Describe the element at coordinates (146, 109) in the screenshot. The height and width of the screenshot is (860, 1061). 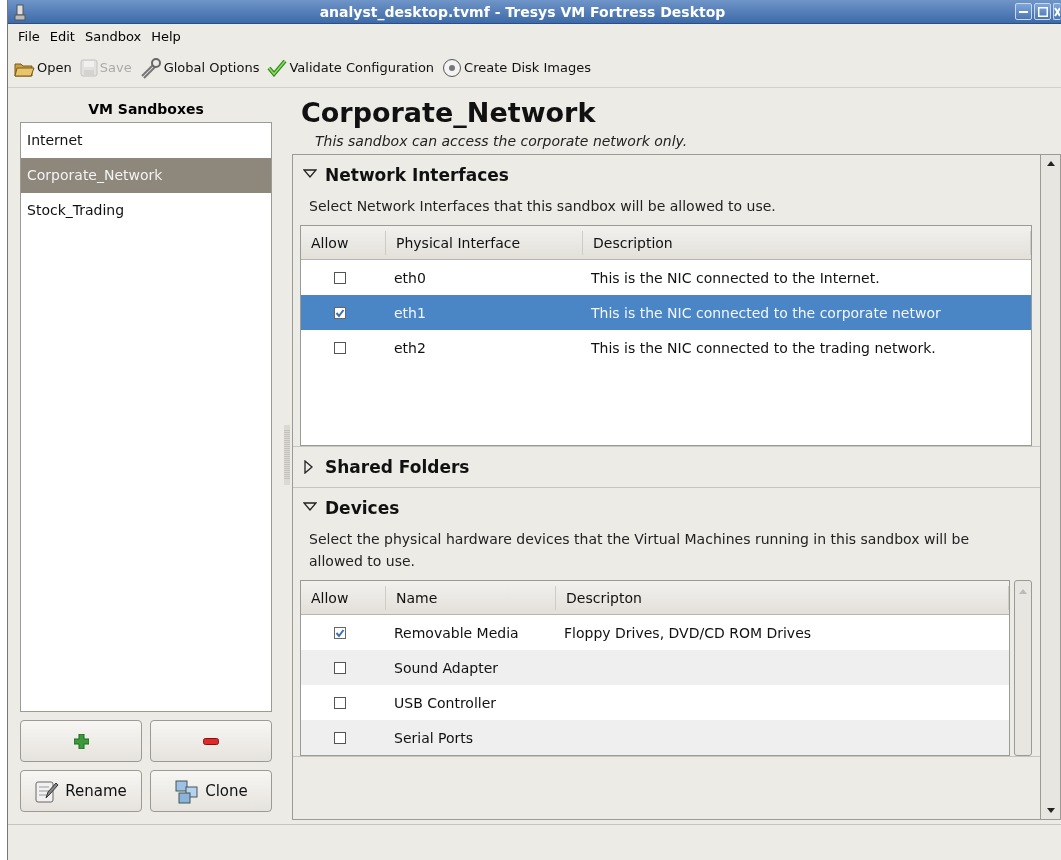
I see `panel-title: VM Sandboxes` at that location.